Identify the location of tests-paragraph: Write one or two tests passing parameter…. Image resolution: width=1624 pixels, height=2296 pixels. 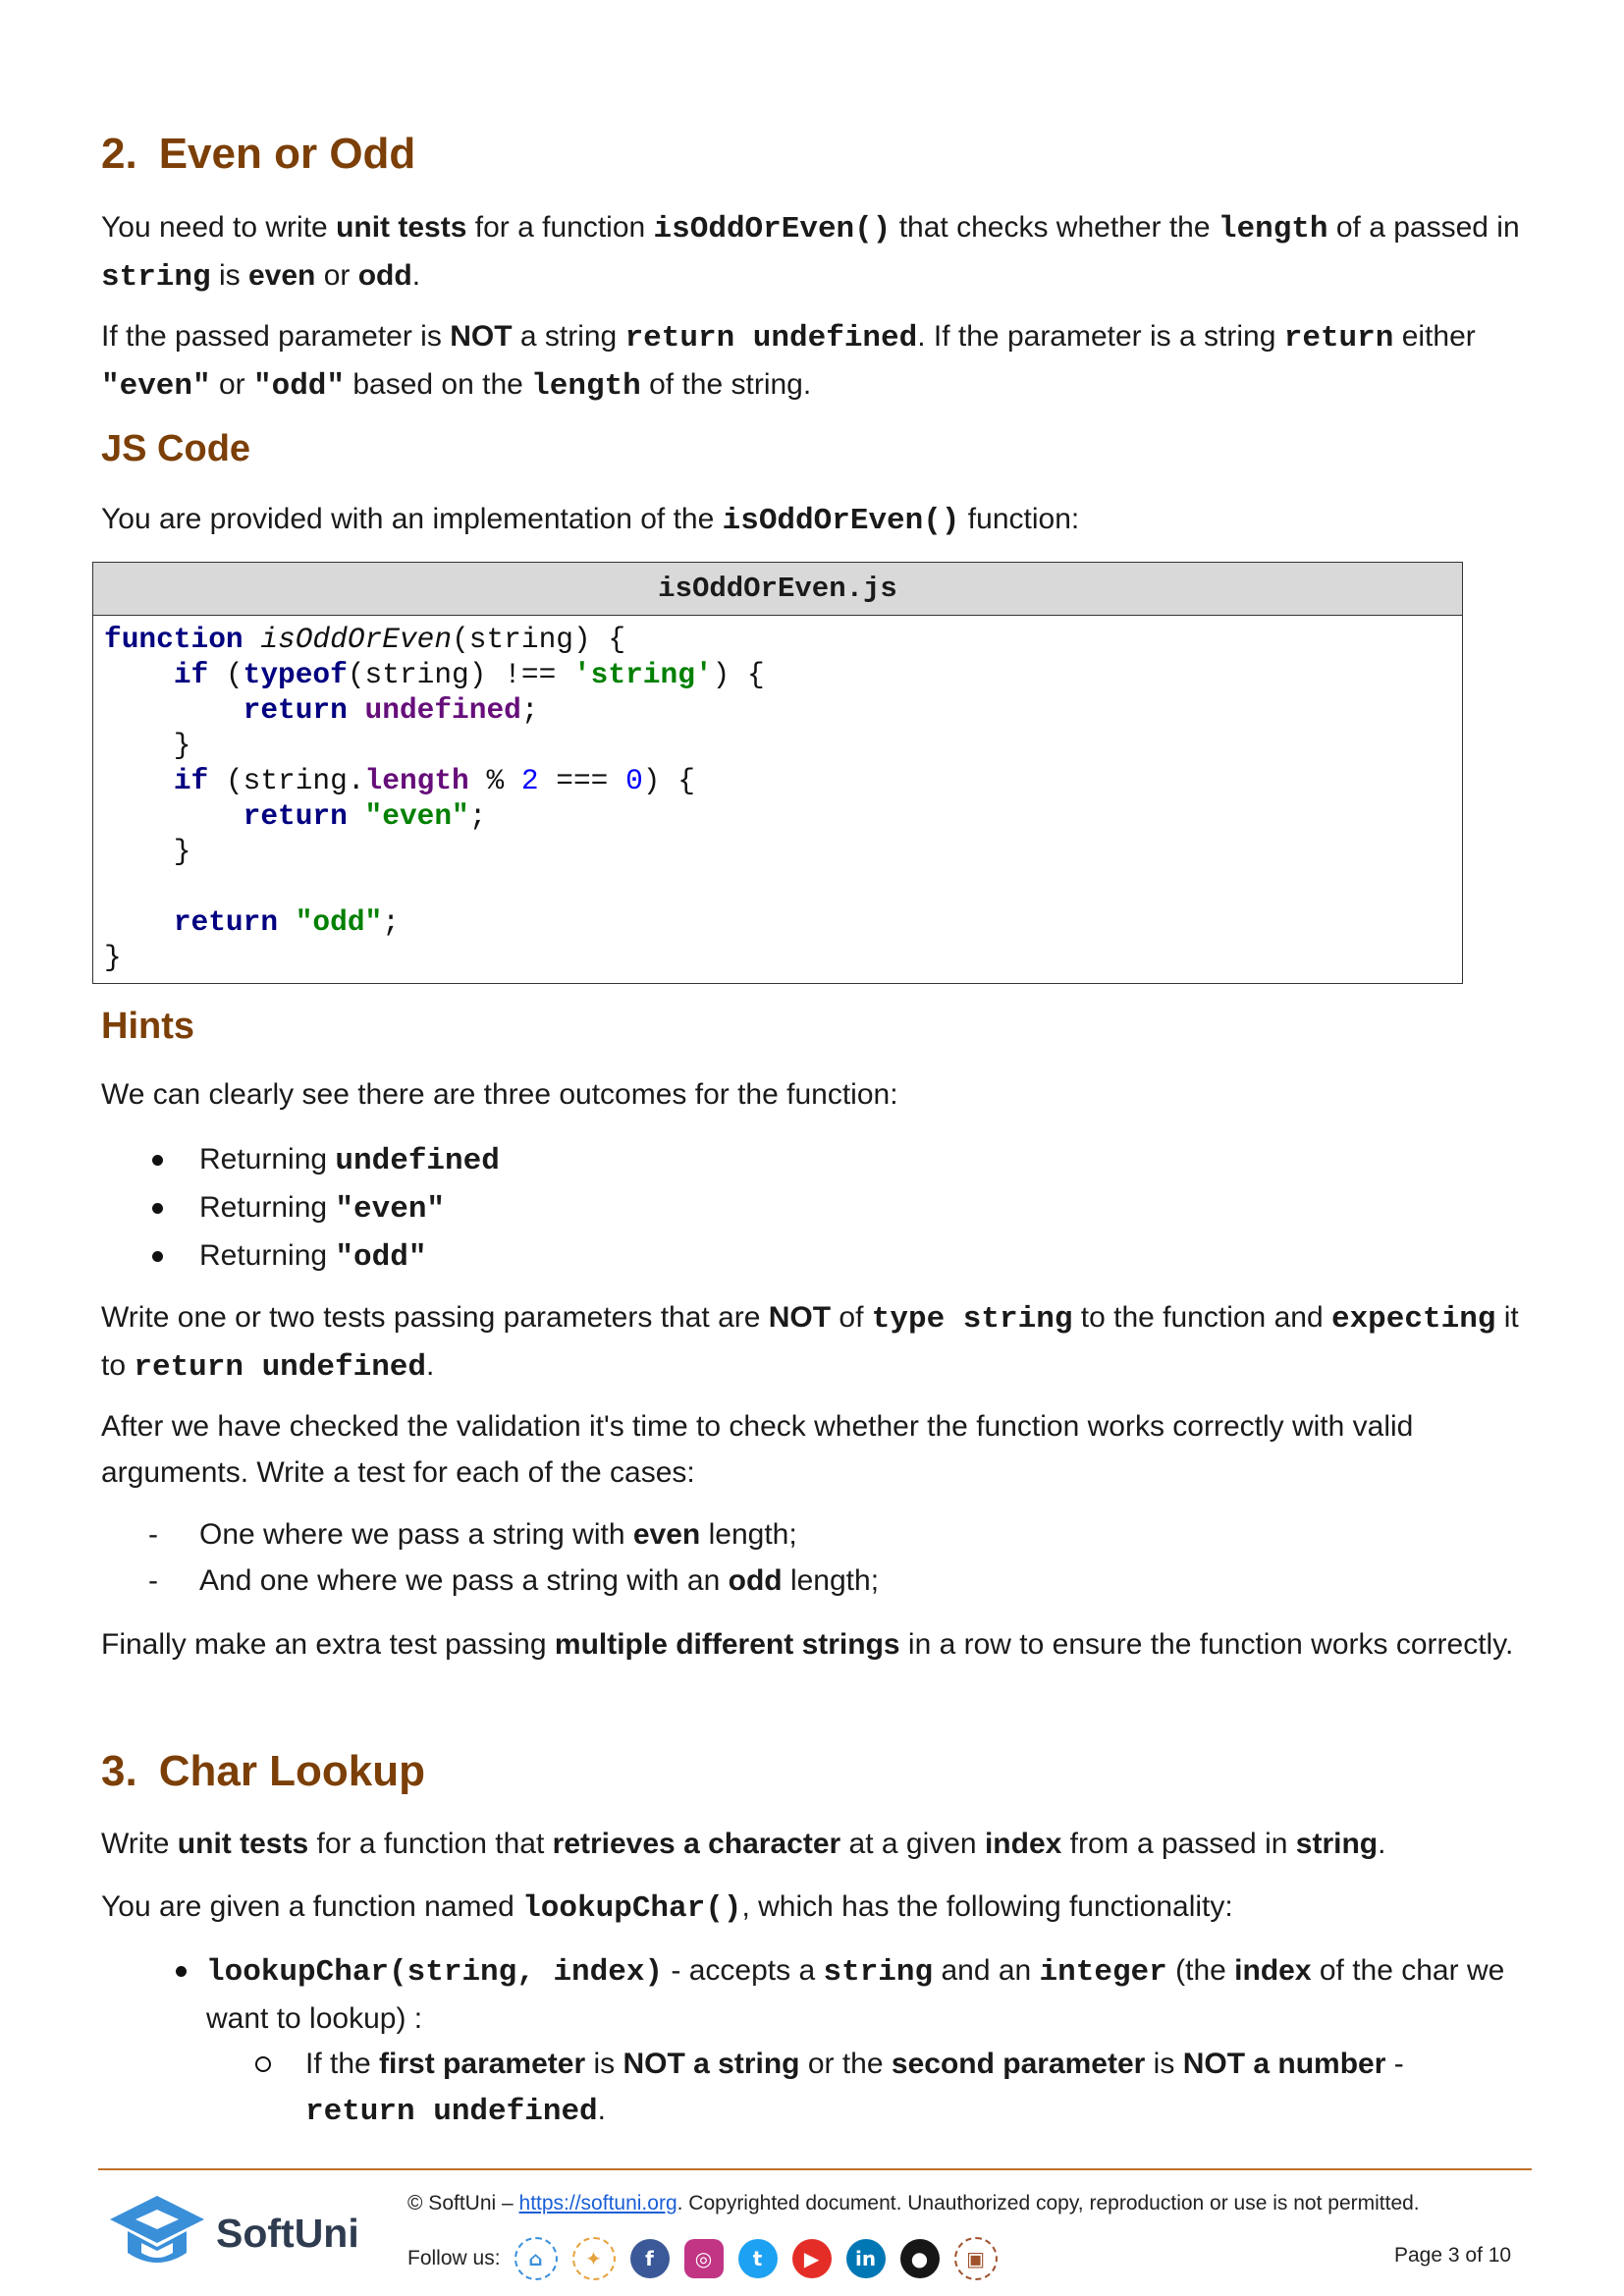
(810, 1343).